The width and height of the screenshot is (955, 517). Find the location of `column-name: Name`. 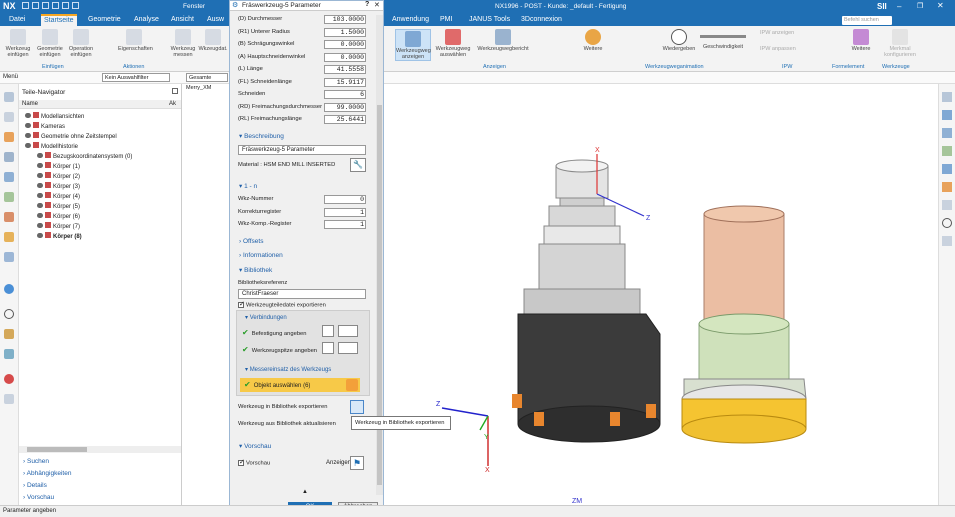

column-name: Name is located at coordinates (30, 104).